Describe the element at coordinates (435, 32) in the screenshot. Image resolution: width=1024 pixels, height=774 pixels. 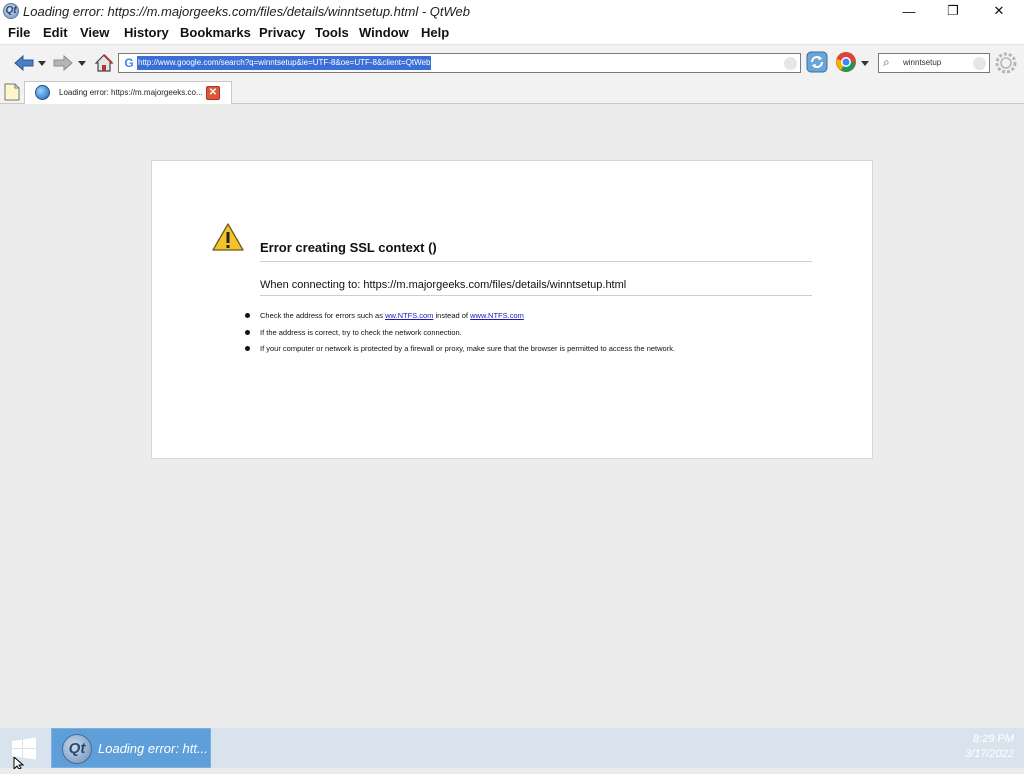
I see `menu-help: Help` at that location.